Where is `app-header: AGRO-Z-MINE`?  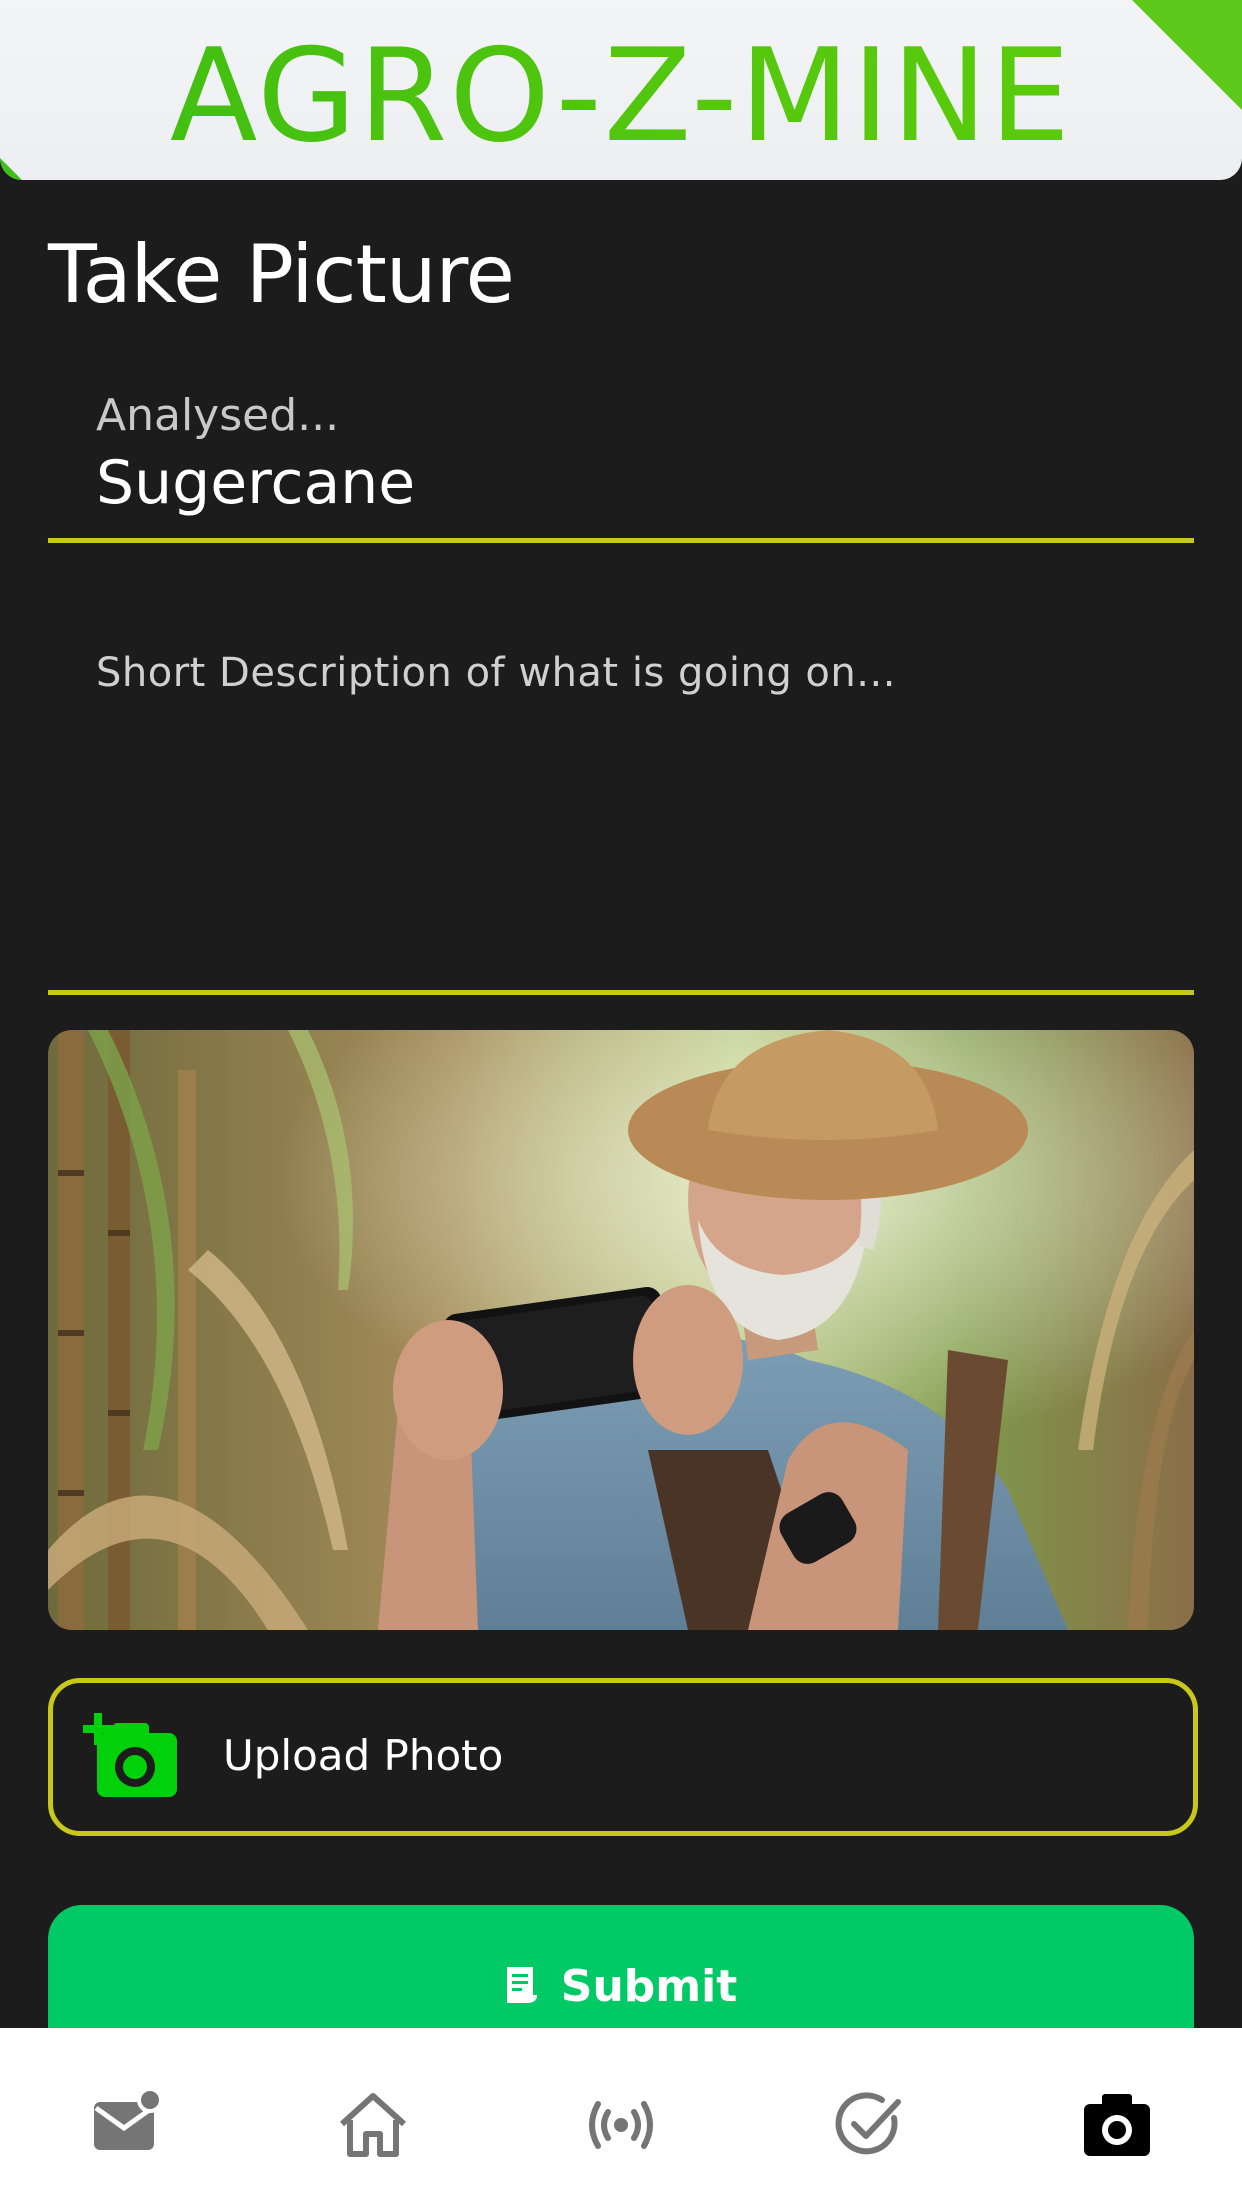
app-header: AGRO-Z-MINE is located at coordinates (621, 90).